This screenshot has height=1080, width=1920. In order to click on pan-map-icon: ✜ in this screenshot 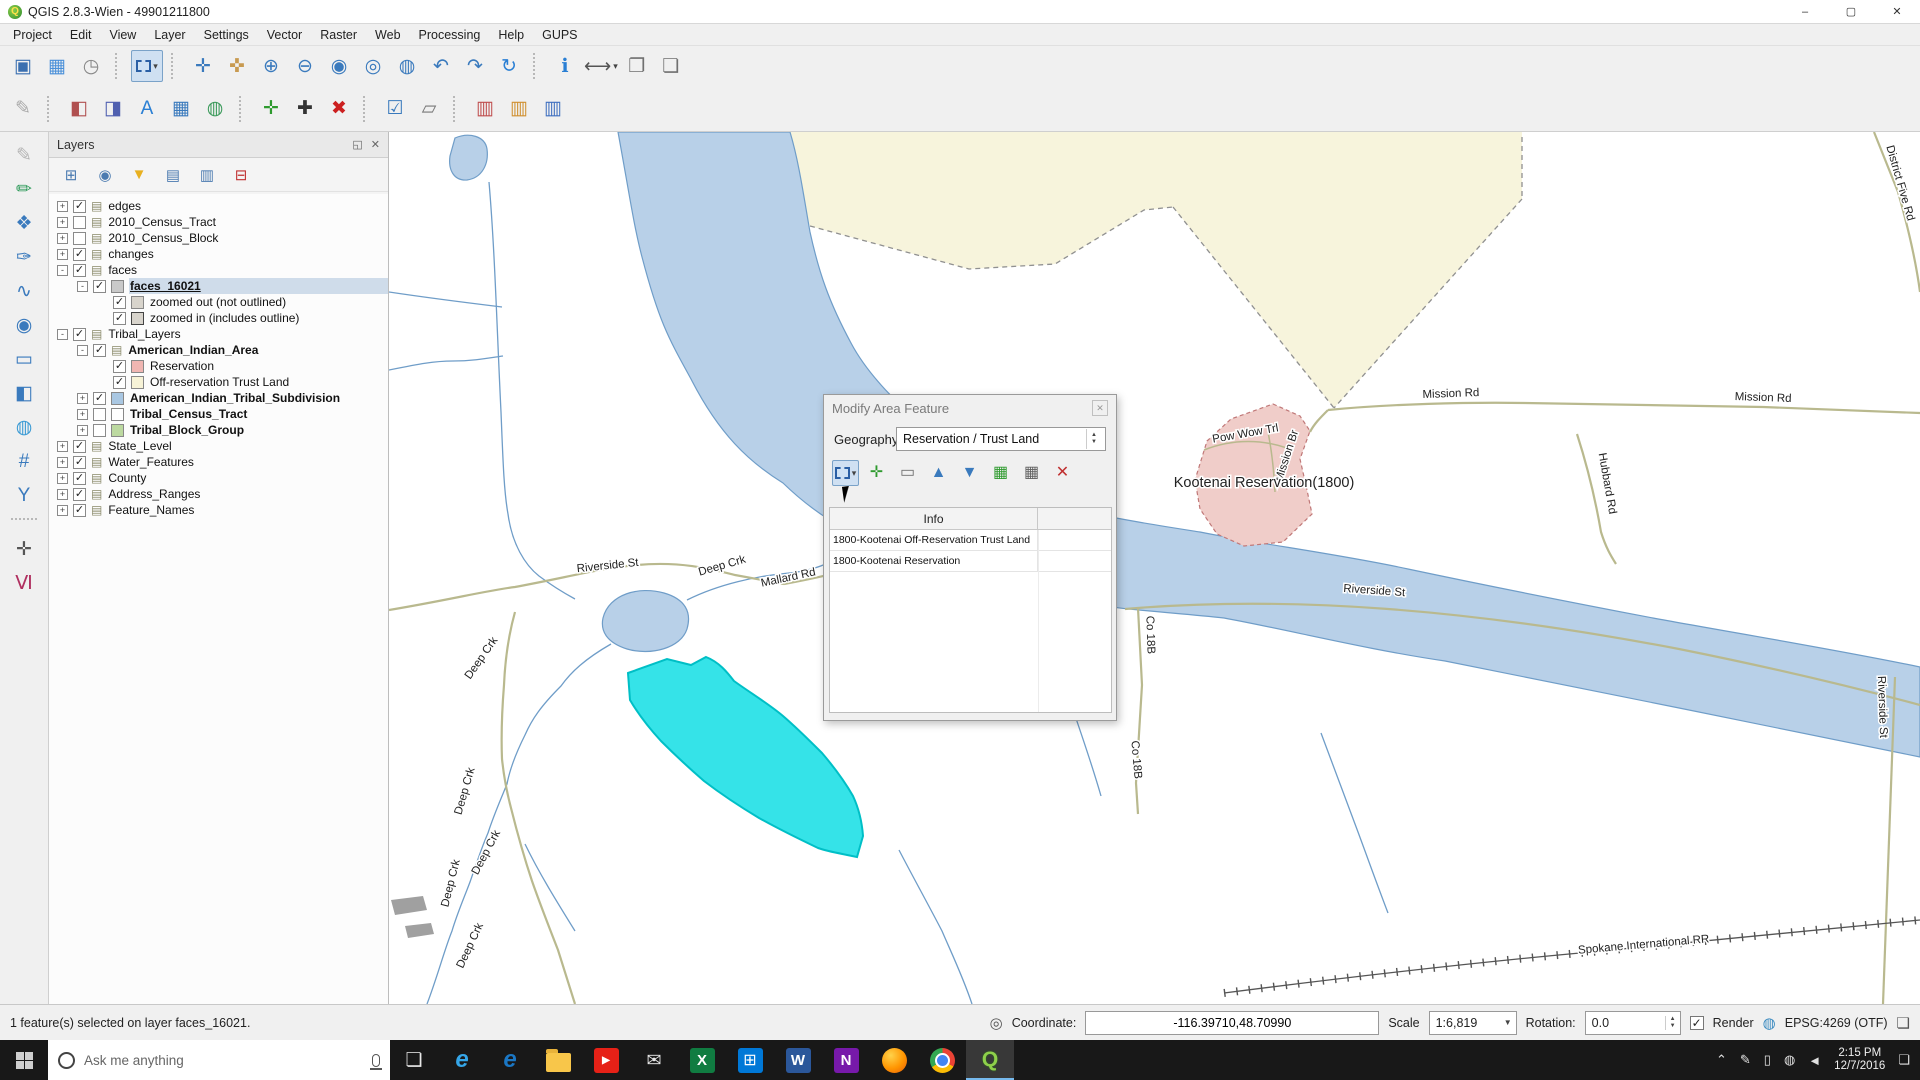, I will do `click(237, 66)`.